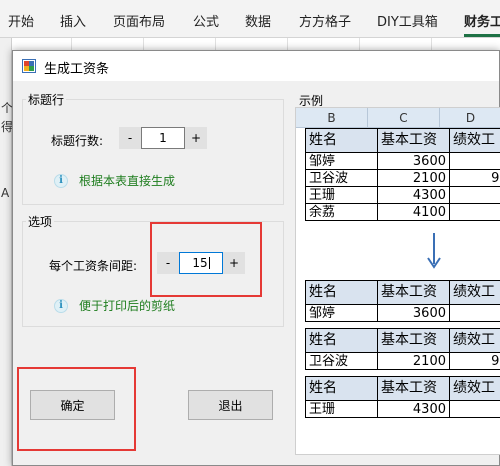  What do you see at coordinates (29, 66) in the screenshot?
I see `app-icon` at bounding box center [29, 66].